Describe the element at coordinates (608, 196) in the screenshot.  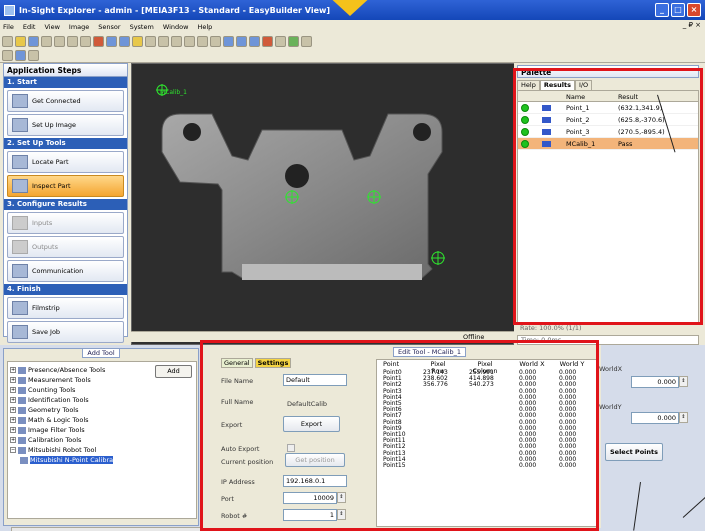
I see `highlight-palette` at that location.